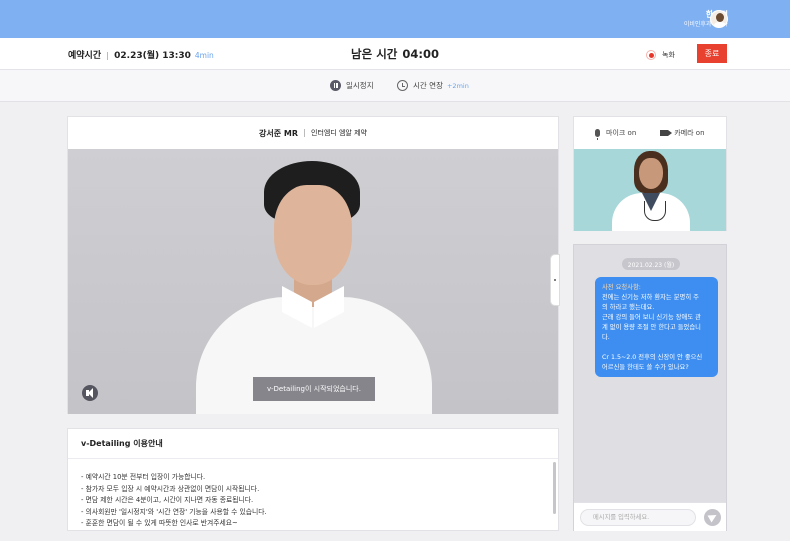 The height and width of the screenshot is (541, 790). I want to click on camera-toggle: 카메라 on, so click(682, 133).